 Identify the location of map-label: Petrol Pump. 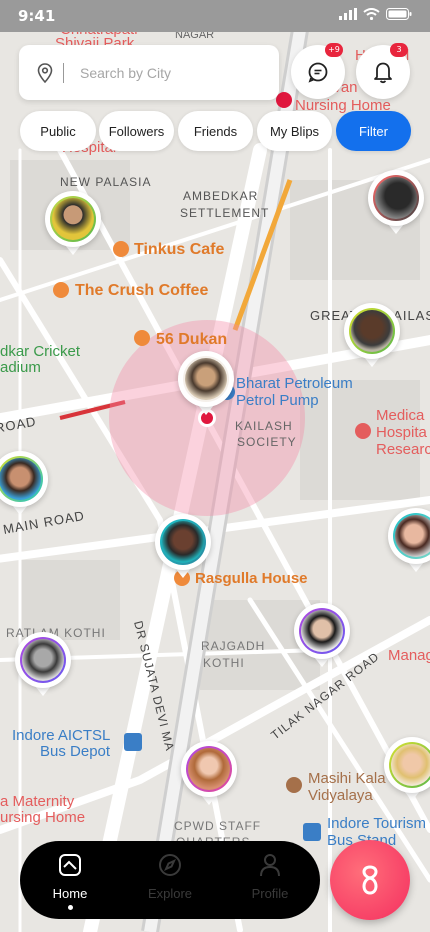
(277, 400).